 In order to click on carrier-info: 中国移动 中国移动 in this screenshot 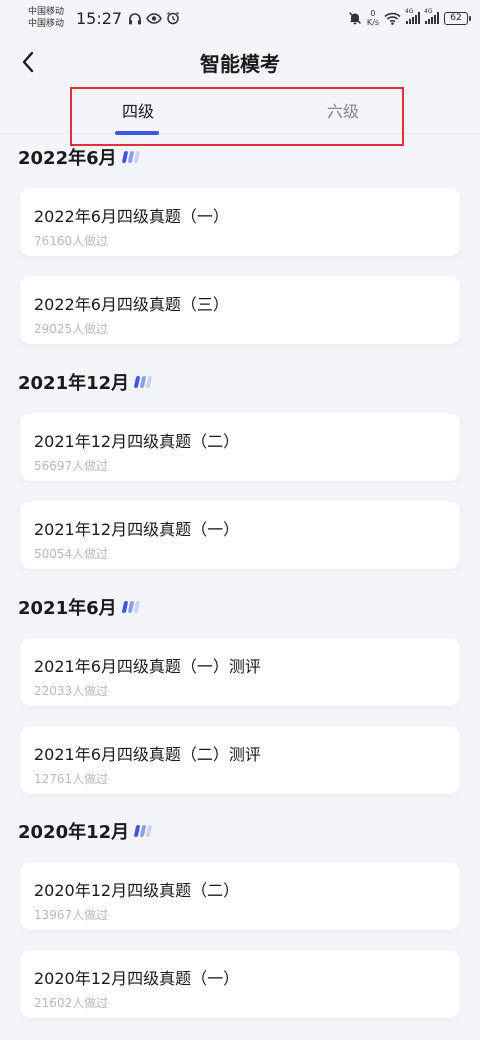, I will do `click(50, 18)`.